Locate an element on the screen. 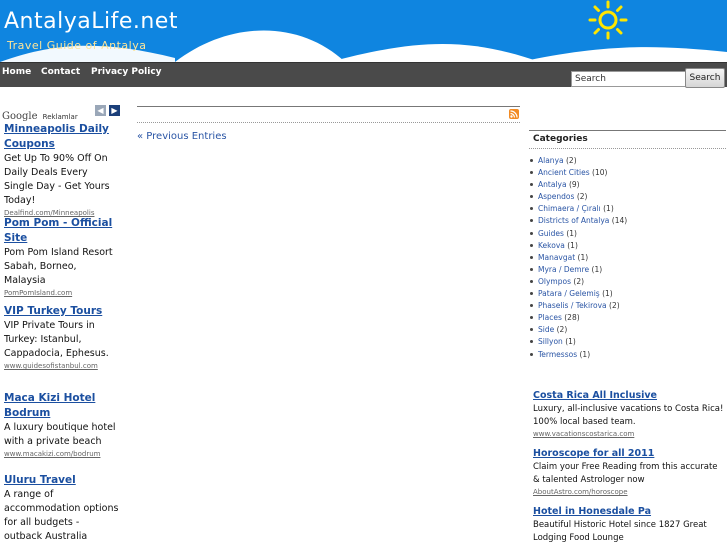 The height and width of the screenshot is (545, 727). category-link: Myra / Demre is located at coordinates (563, 269).